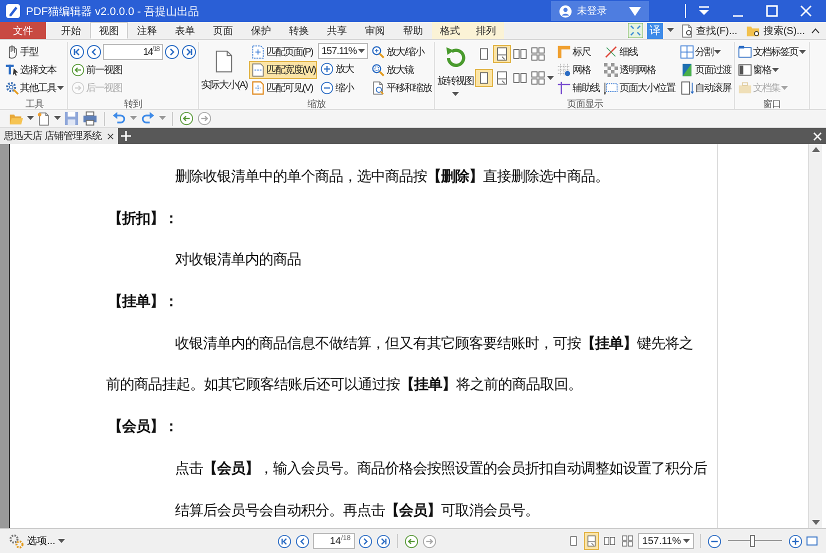  Describe the element at coordinates (564, 88) in the screenshot. I see `guide-line-icon` at that location.